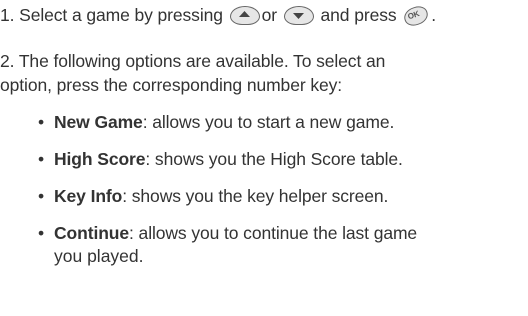 This screenshot has width=528, height=316. I want to click on option-term: New Game, so click(98, 122).